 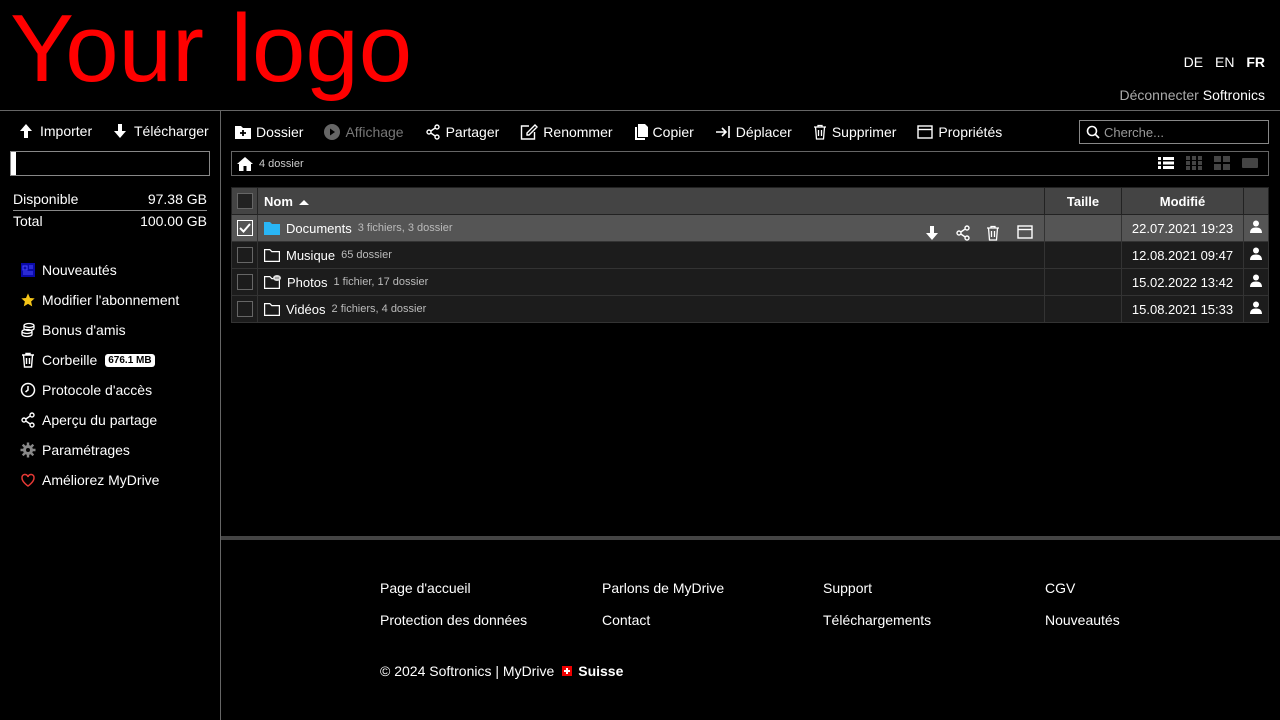 What do you see at coordinates (750, 255) in the screenshot?
I see `table-row: Musique 65 dossier 12.08.2021 09:47` at bounding box center [750, 255].